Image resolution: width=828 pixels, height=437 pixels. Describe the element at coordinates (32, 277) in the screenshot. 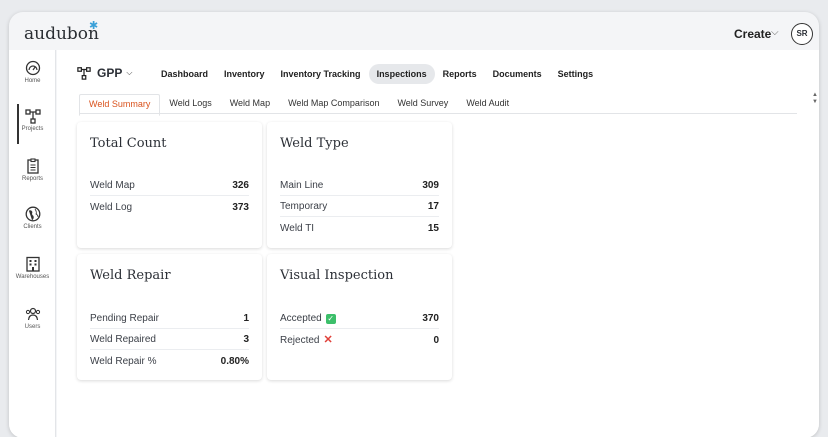

I see `sidebar-item-label: Warehouses` at that location.